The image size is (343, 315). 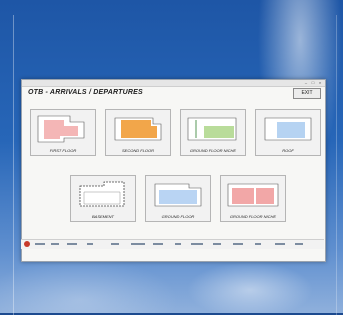 I want to click on floor-card-basement: BASEMENT, so click(x=103, y=198).